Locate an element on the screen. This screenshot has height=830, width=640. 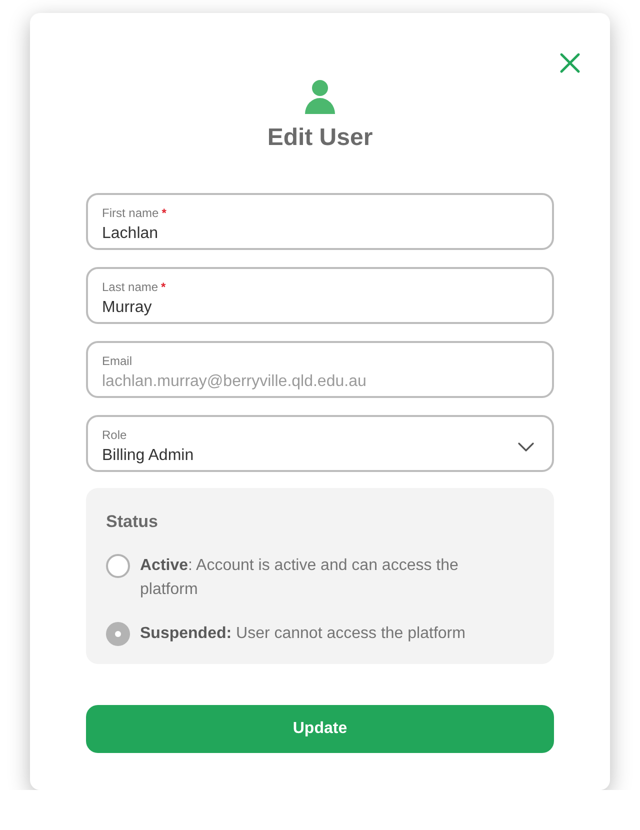
close-icon is located at coordinates (570, 63).